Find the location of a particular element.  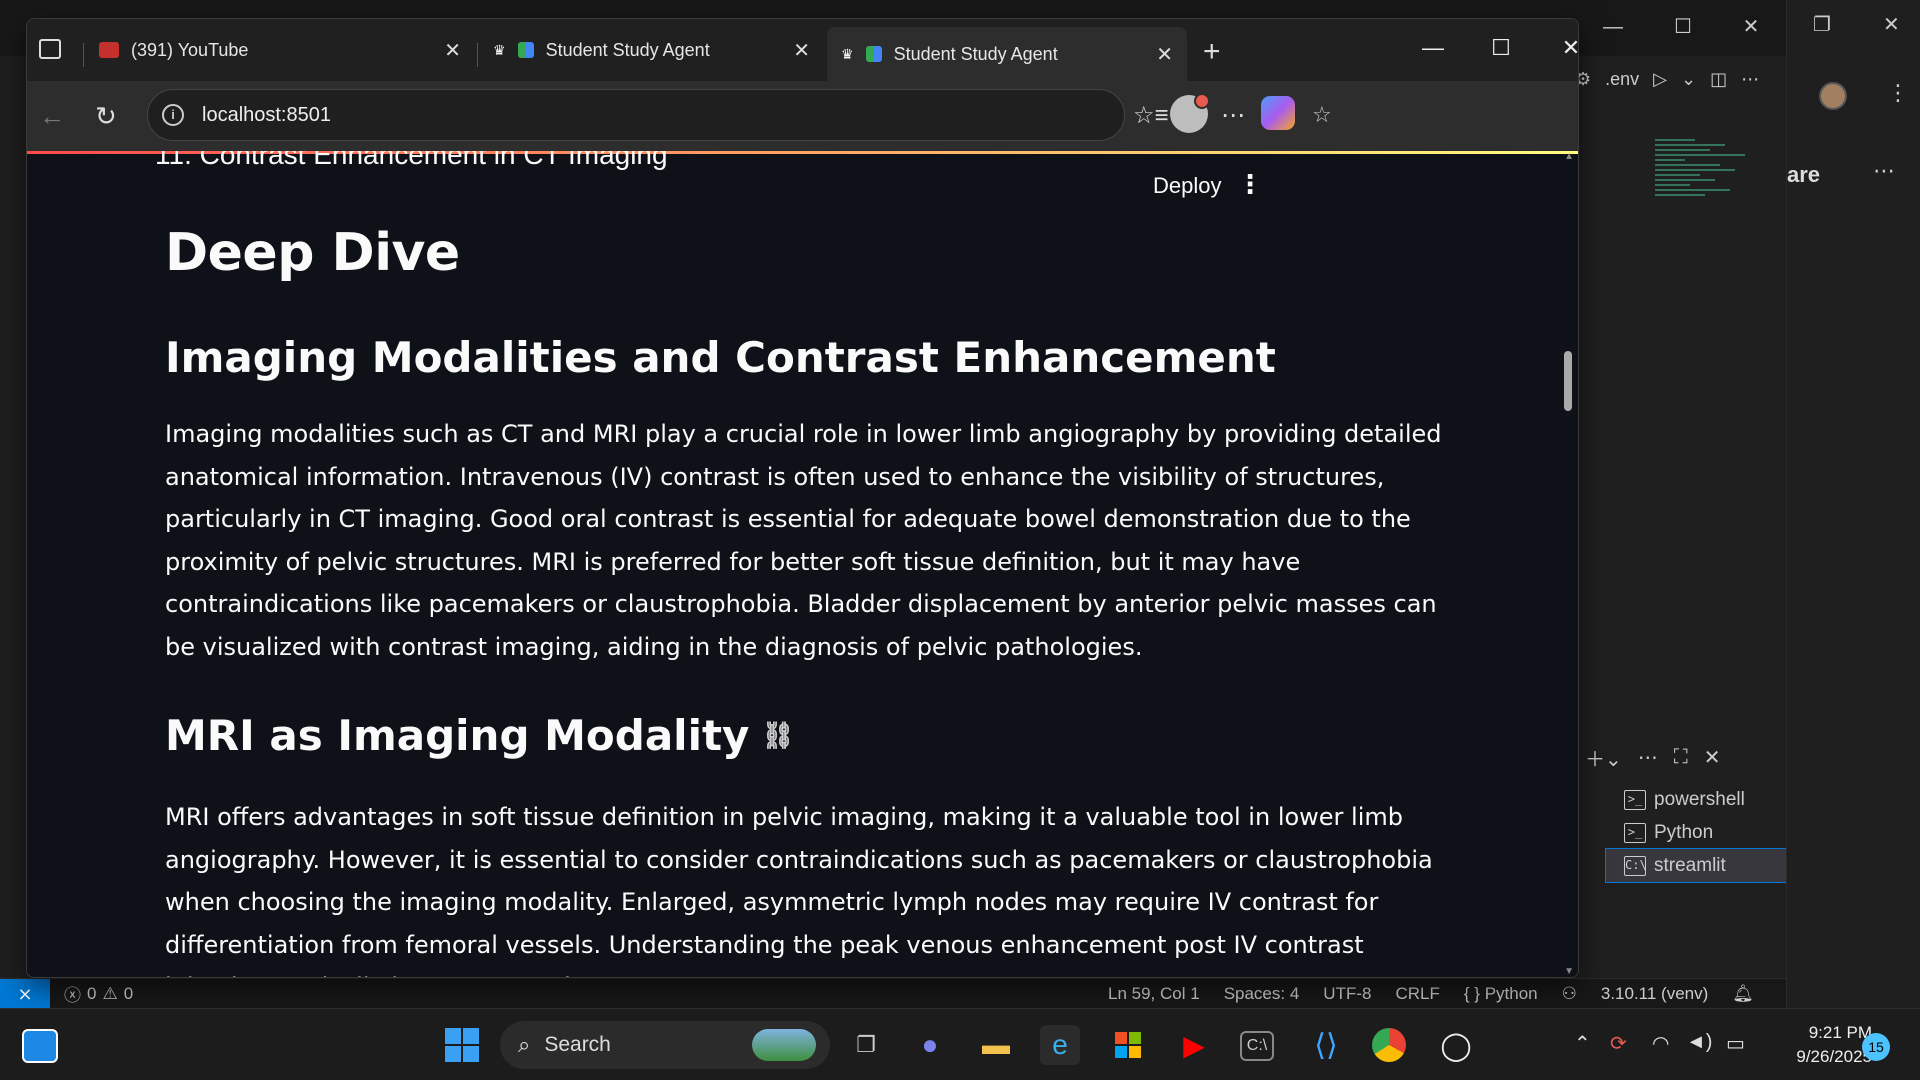

favorites-icon: ☆≡ is located at coordinates (1151, 115).